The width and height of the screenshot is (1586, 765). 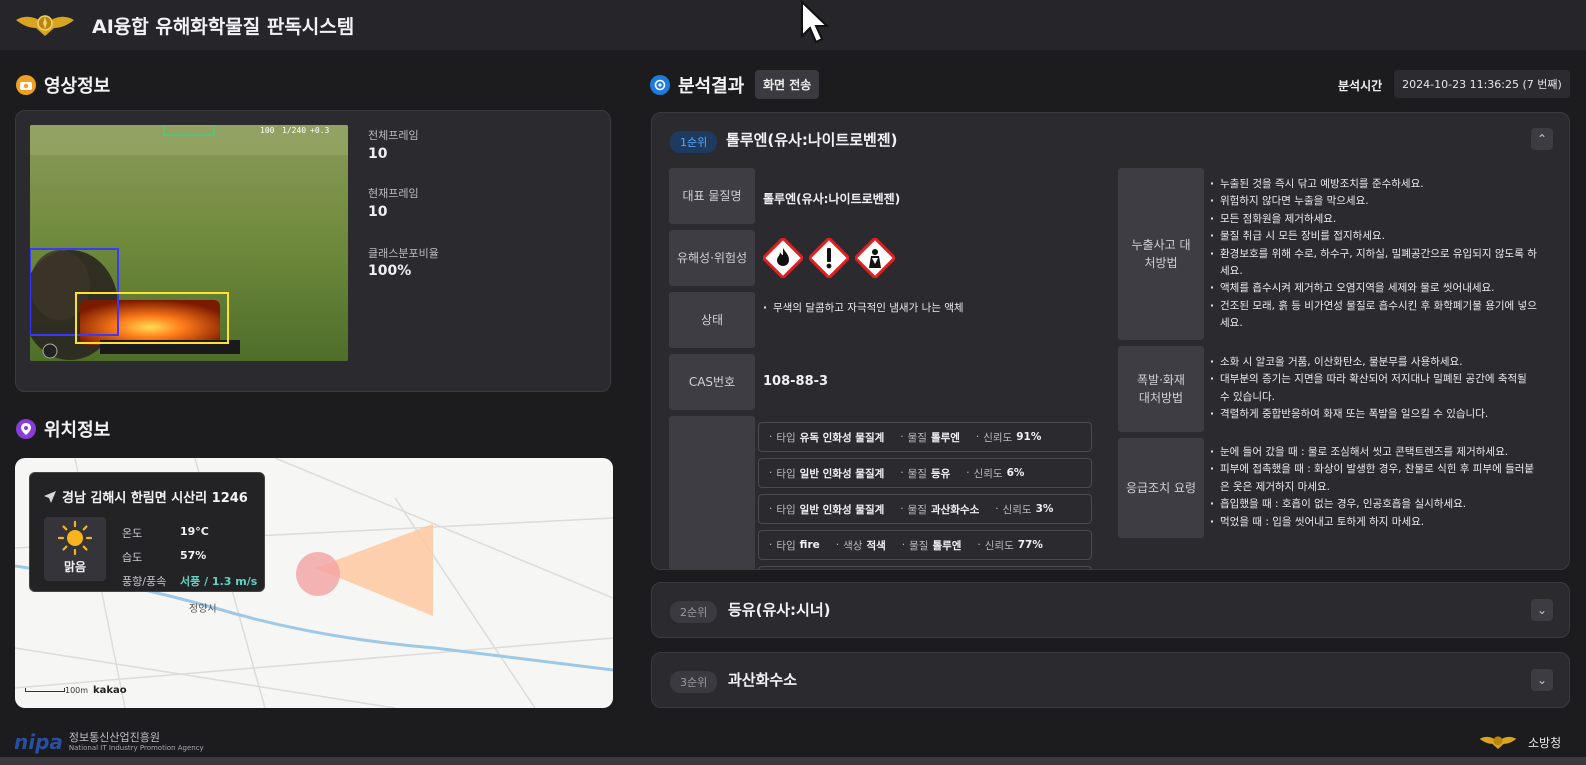 What do you see at coordinates (1161, 254) in the screenshot?
I see `leak-response-label: 누출사고 대처방법` at bounding box center [1161, 254].